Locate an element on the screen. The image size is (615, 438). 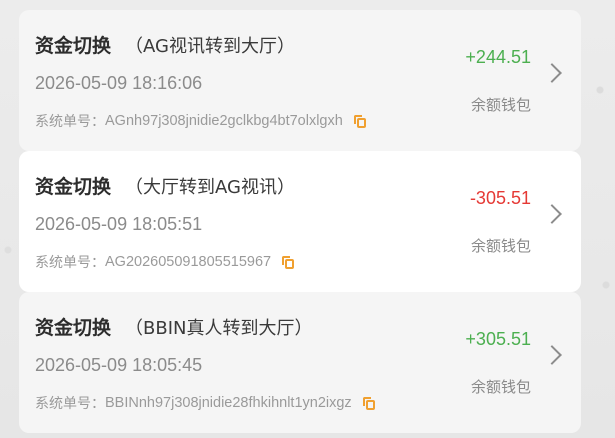
order-number-row: 系统单号： AG202605091805515967 is located at coordinates (165, 262).